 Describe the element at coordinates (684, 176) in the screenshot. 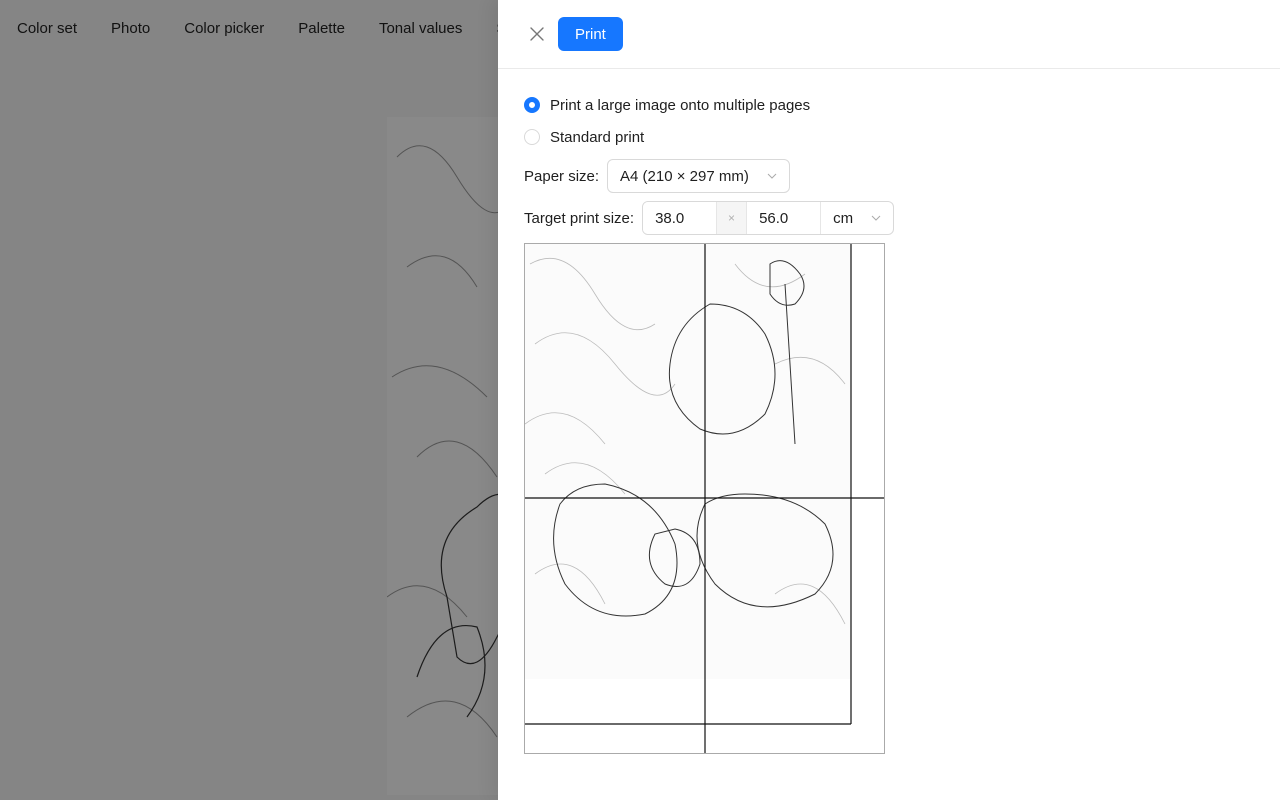

I see `paper-size-value: A4 (210 × 297 mm)` at that location.